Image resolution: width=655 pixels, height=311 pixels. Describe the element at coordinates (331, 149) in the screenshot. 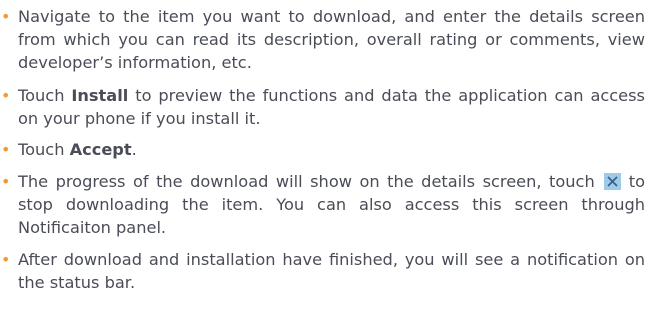

I see `item-text: Touch Accept.` at that location.